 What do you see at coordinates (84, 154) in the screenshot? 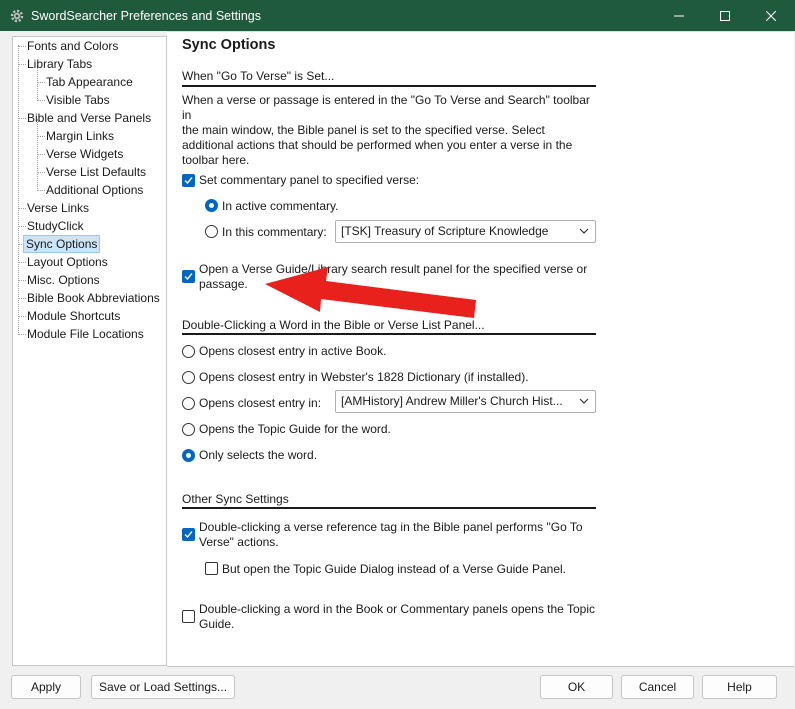
I see `tree-item-verse-widgets: Verse Widgets` at bounding box center [84, 154].